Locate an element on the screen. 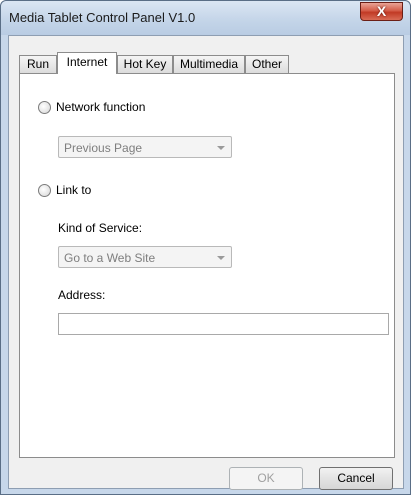 This screenshot has height=495, width=411. address-input is located at coordinates (223, 324).